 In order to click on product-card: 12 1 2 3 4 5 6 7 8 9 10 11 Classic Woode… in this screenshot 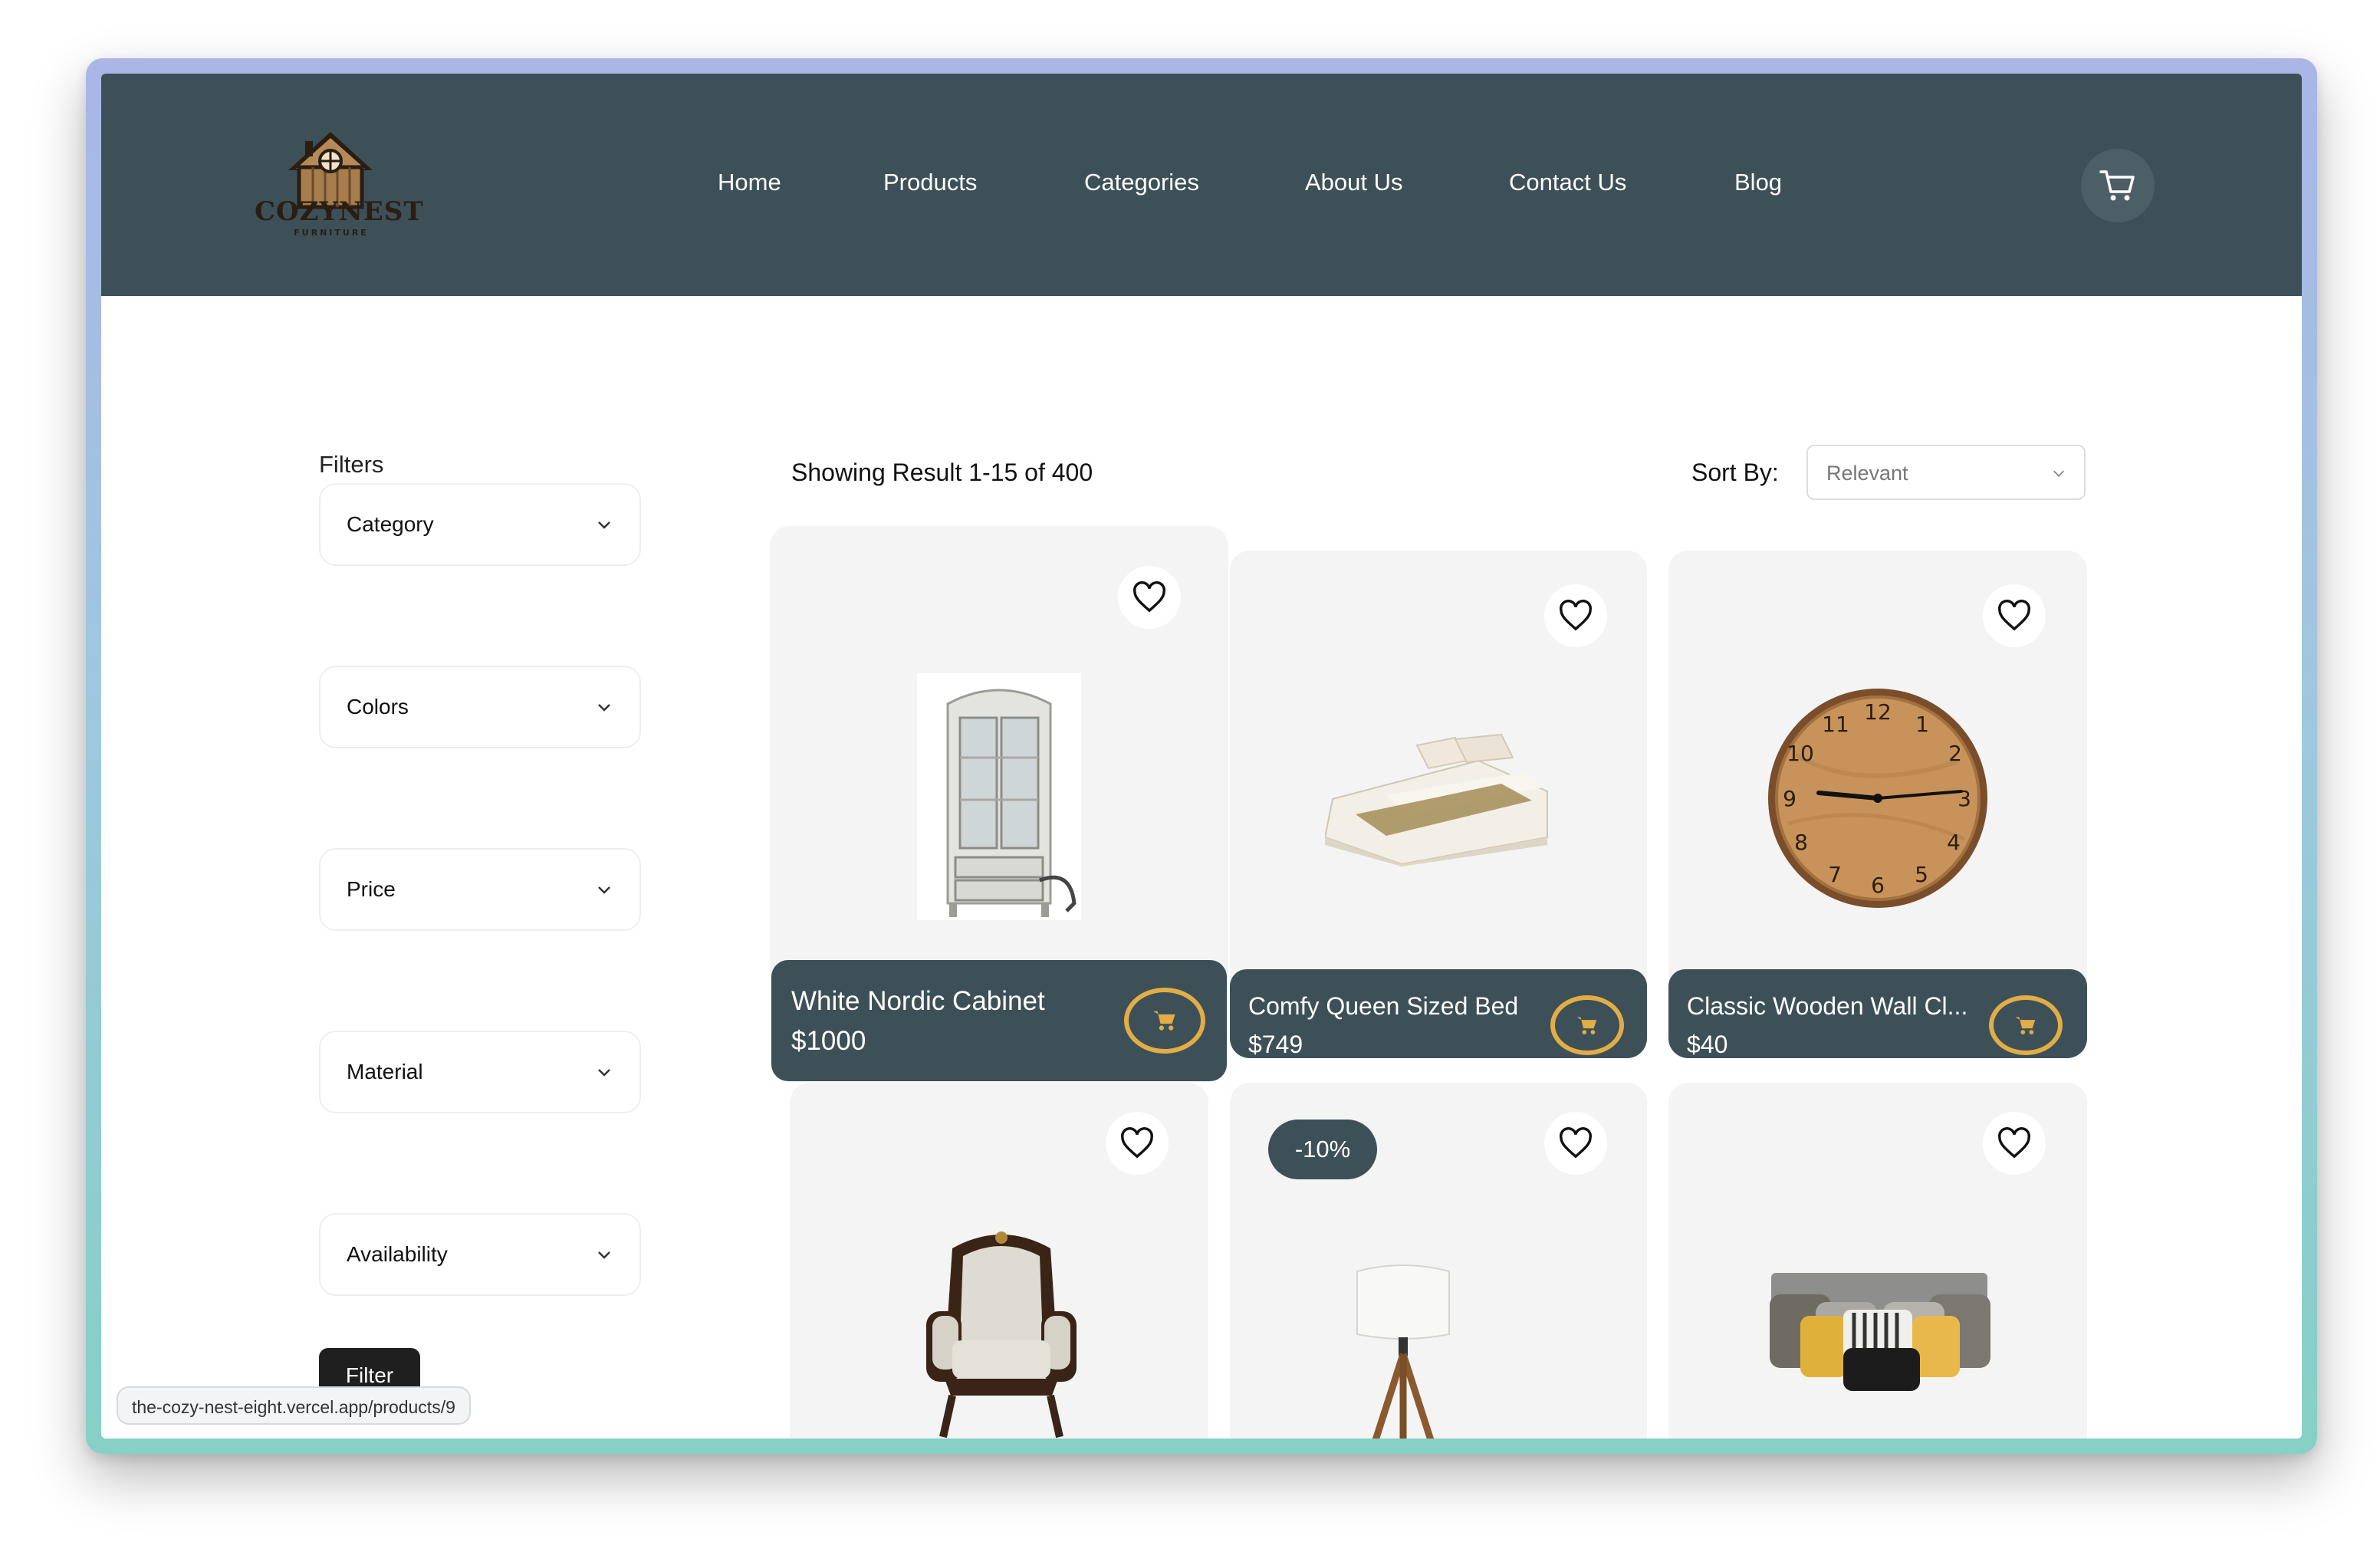, I will do `click(1878, 804)`.